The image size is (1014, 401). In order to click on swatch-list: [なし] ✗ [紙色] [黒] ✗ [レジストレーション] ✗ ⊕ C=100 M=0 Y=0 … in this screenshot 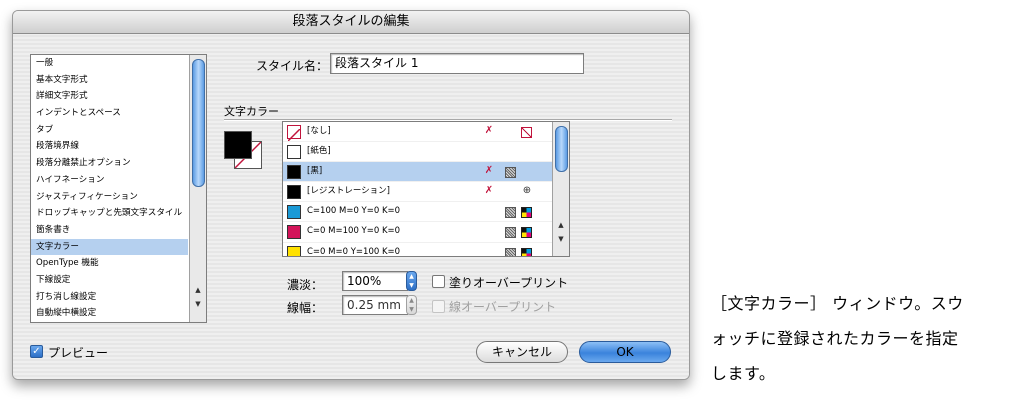, I will do `click(426, 189)`.